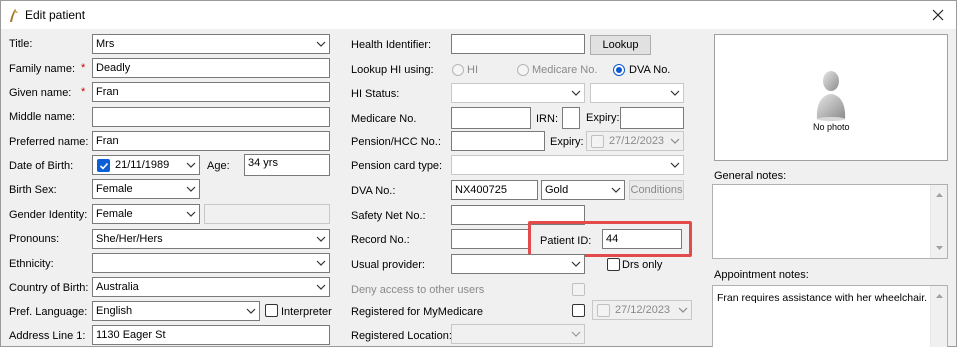 The image size is (957, 347). I want to click on registered-location-select, so click(518, 334).